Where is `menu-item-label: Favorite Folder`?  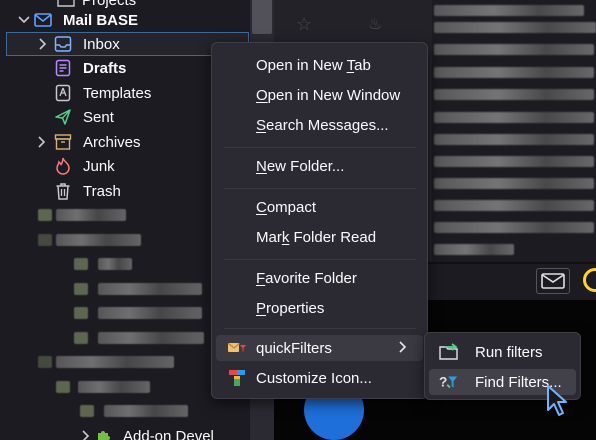 menu-item-label: Favorite Folder is located at coordinates (306, 278).